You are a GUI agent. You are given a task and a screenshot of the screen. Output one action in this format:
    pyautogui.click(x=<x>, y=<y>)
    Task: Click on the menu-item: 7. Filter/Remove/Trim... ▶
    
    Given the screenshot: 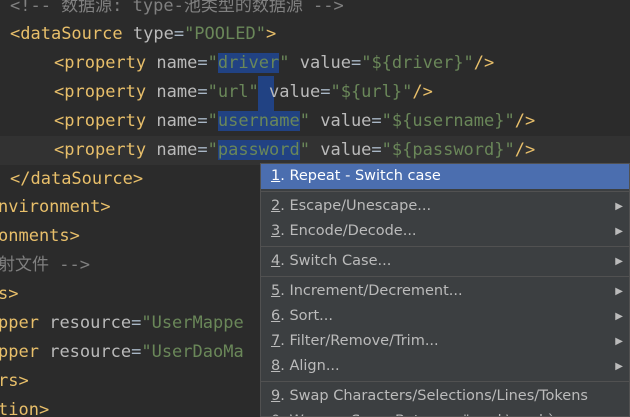 What is the action you would take?
    pyautogui.click(x=445, y=341)
    